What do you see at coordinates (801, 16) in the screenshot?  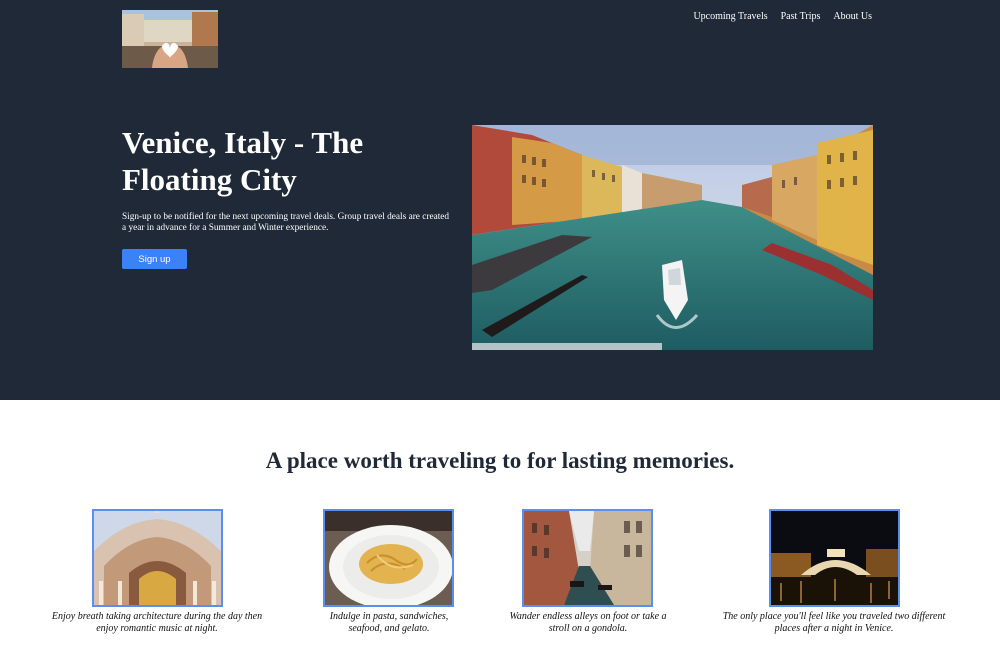 I see `nav-past-trips: Past Trips` at bounding box center [801, 16].